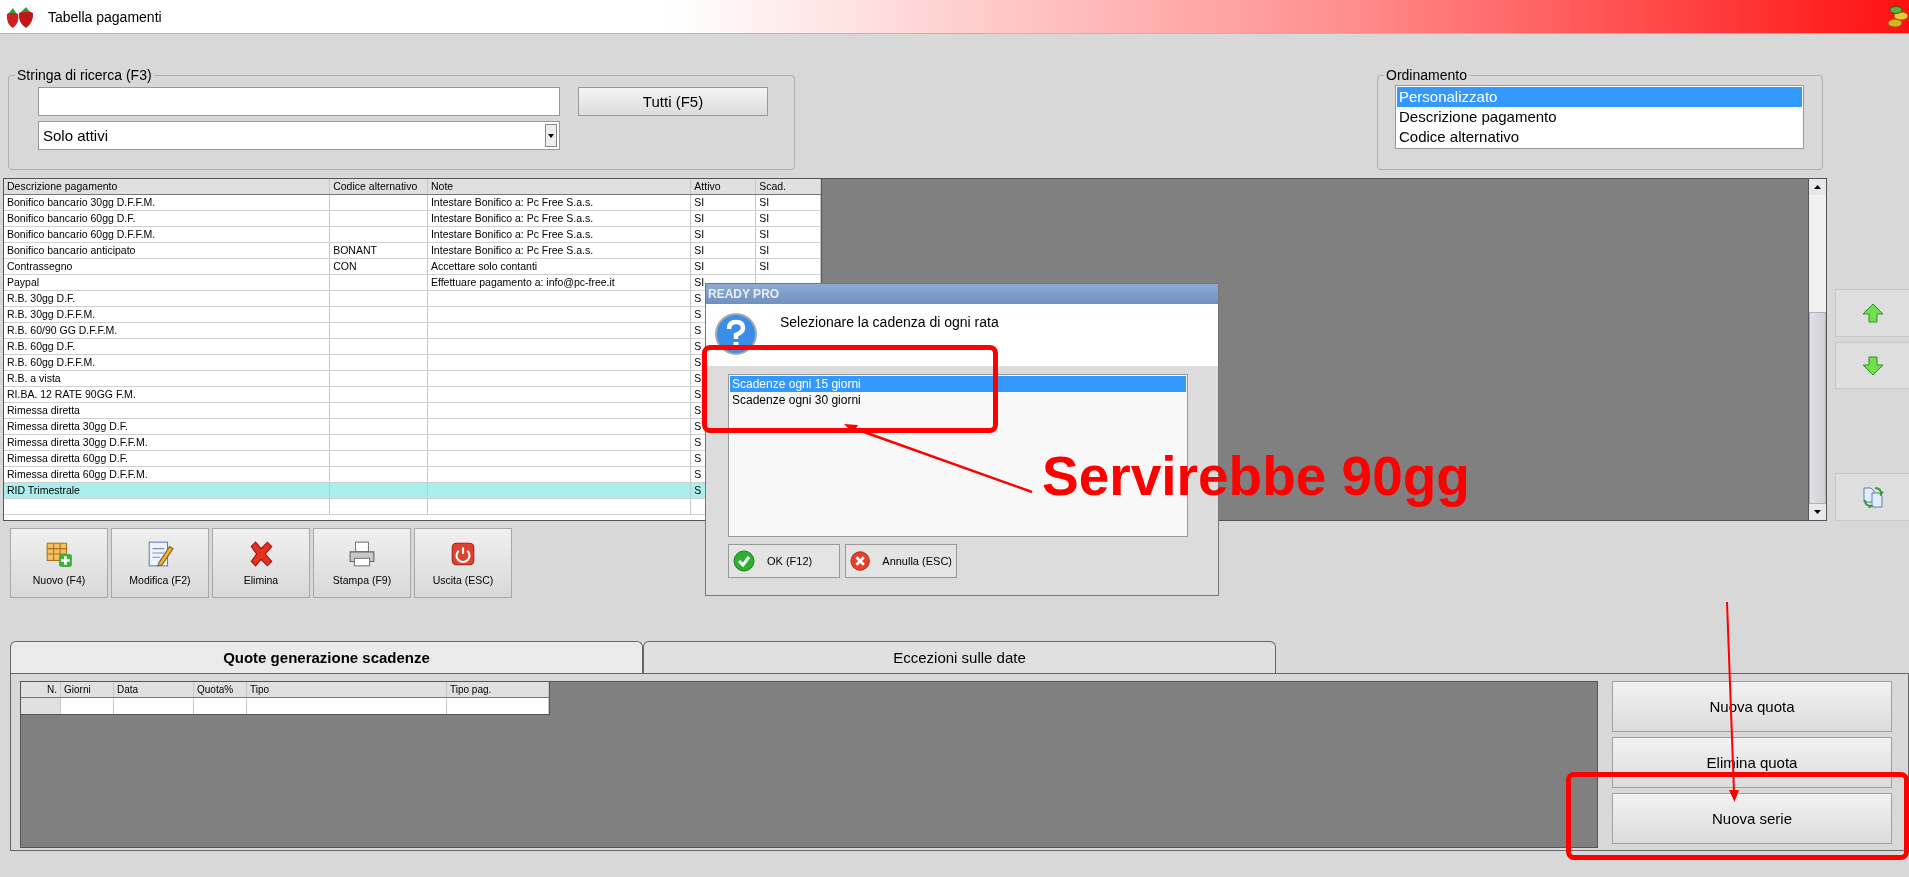 This screenshot has width=1909, height=877. I want to click on document-swap-icon, so click(1872, 497).